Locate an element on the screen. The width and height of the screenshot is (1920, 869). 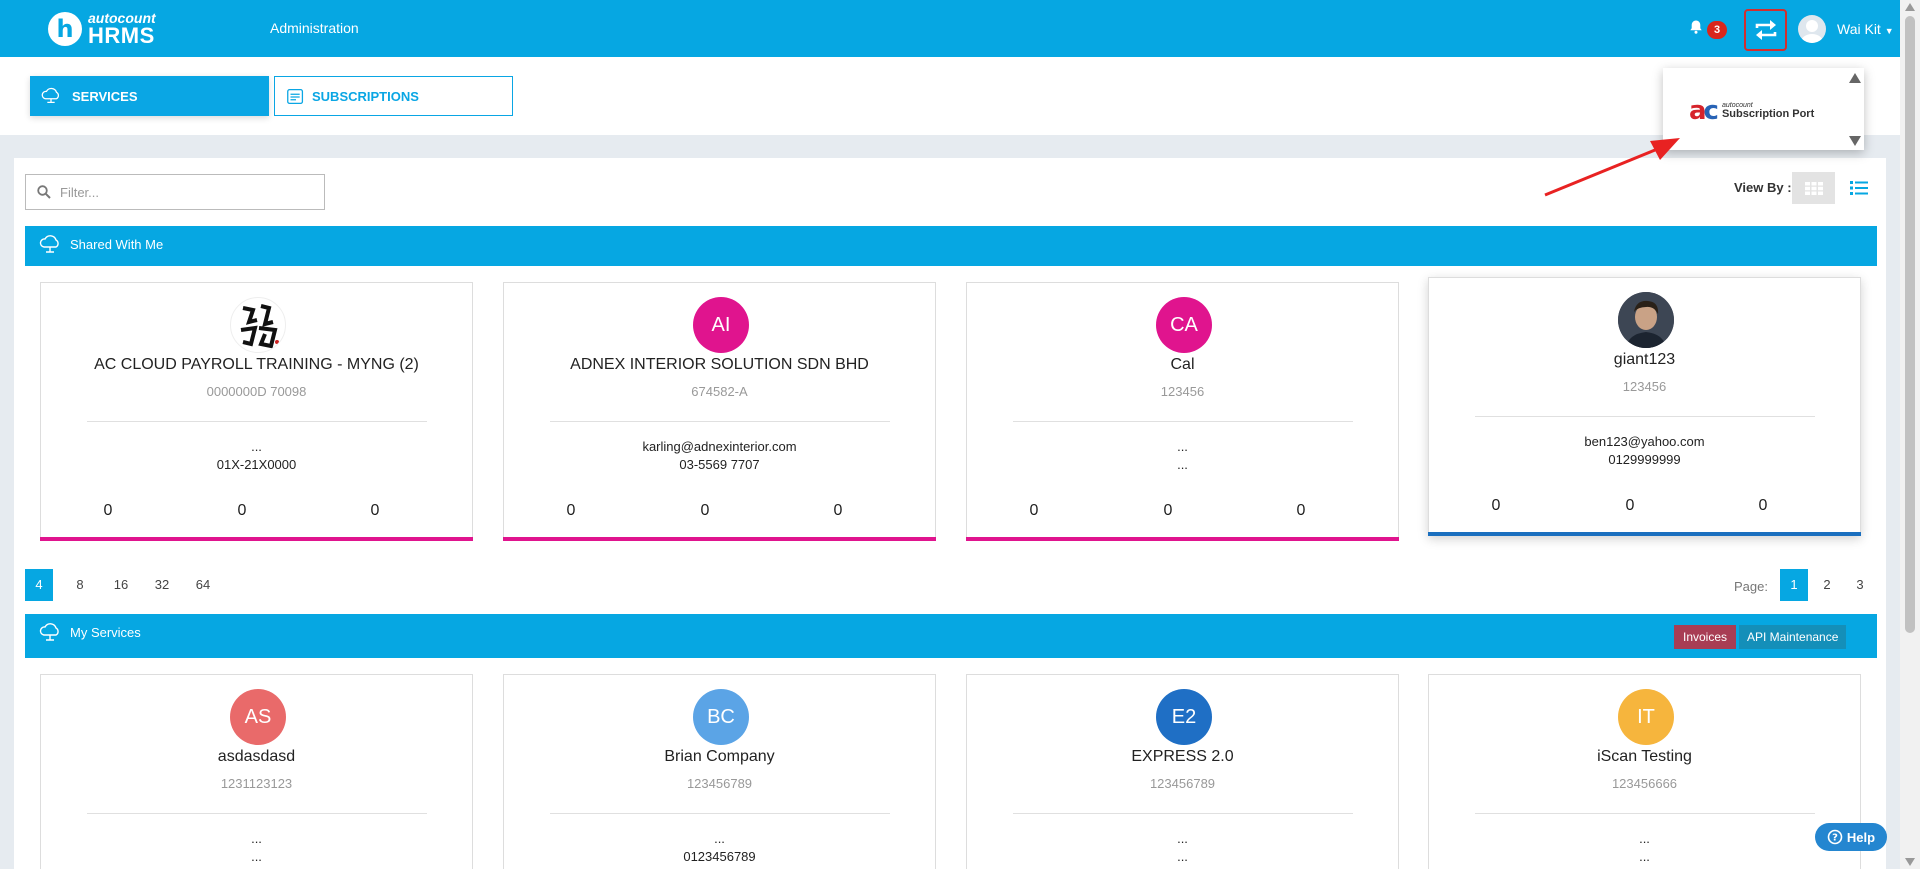
company-name: asdasdasd is located at coordinates (256, 756).